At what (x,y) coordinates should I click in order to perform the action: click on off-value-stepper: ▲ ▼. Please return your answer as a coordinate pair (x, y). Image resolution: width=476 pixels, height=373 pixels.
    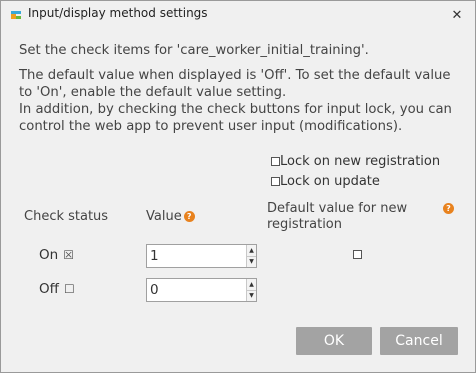
    Looking at the image, I should click on (201, 290).